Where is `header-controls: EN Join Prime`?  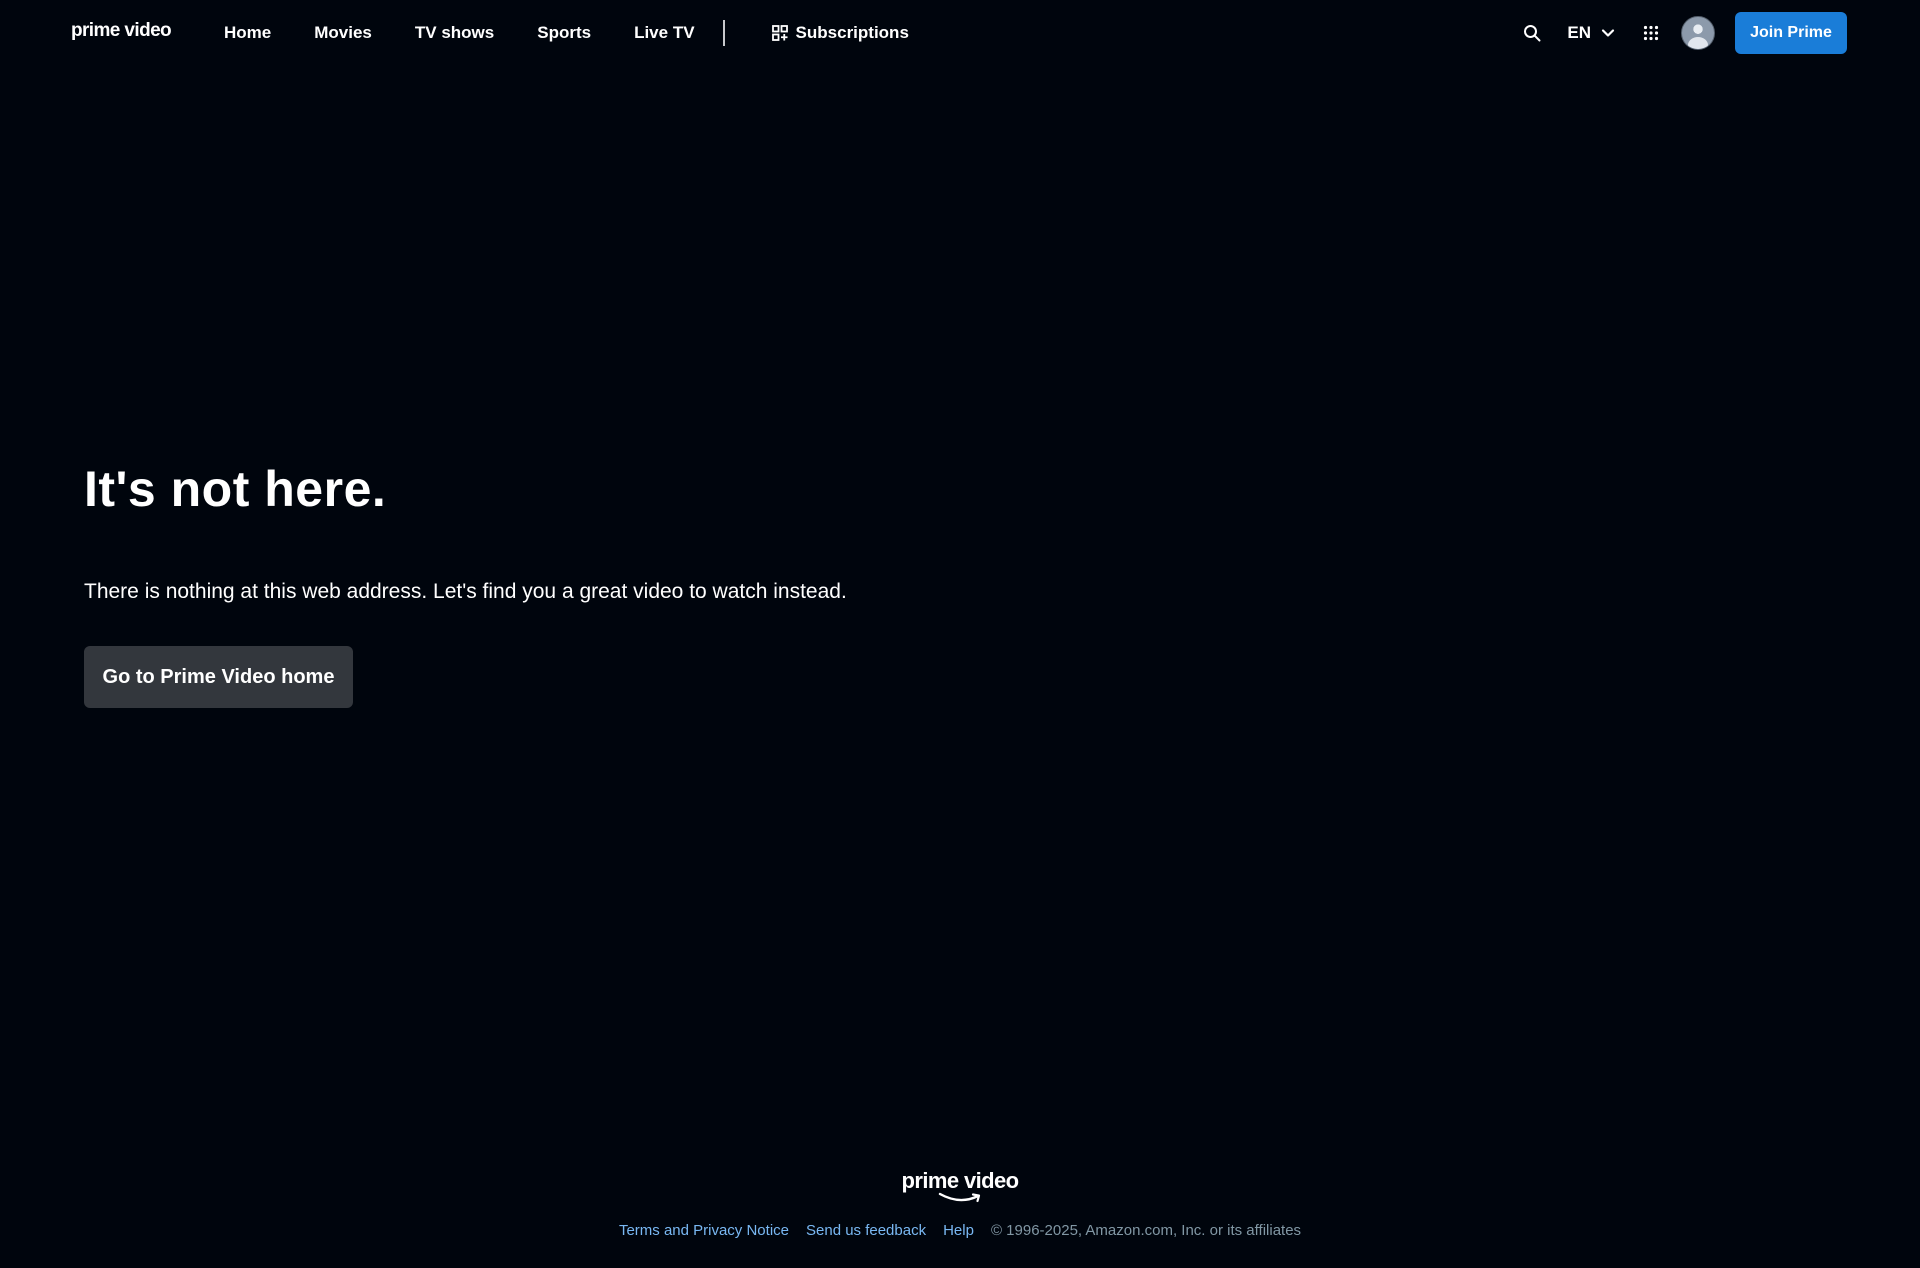
header-controls: EN Join Prime is located at coordinates (1685, 33).